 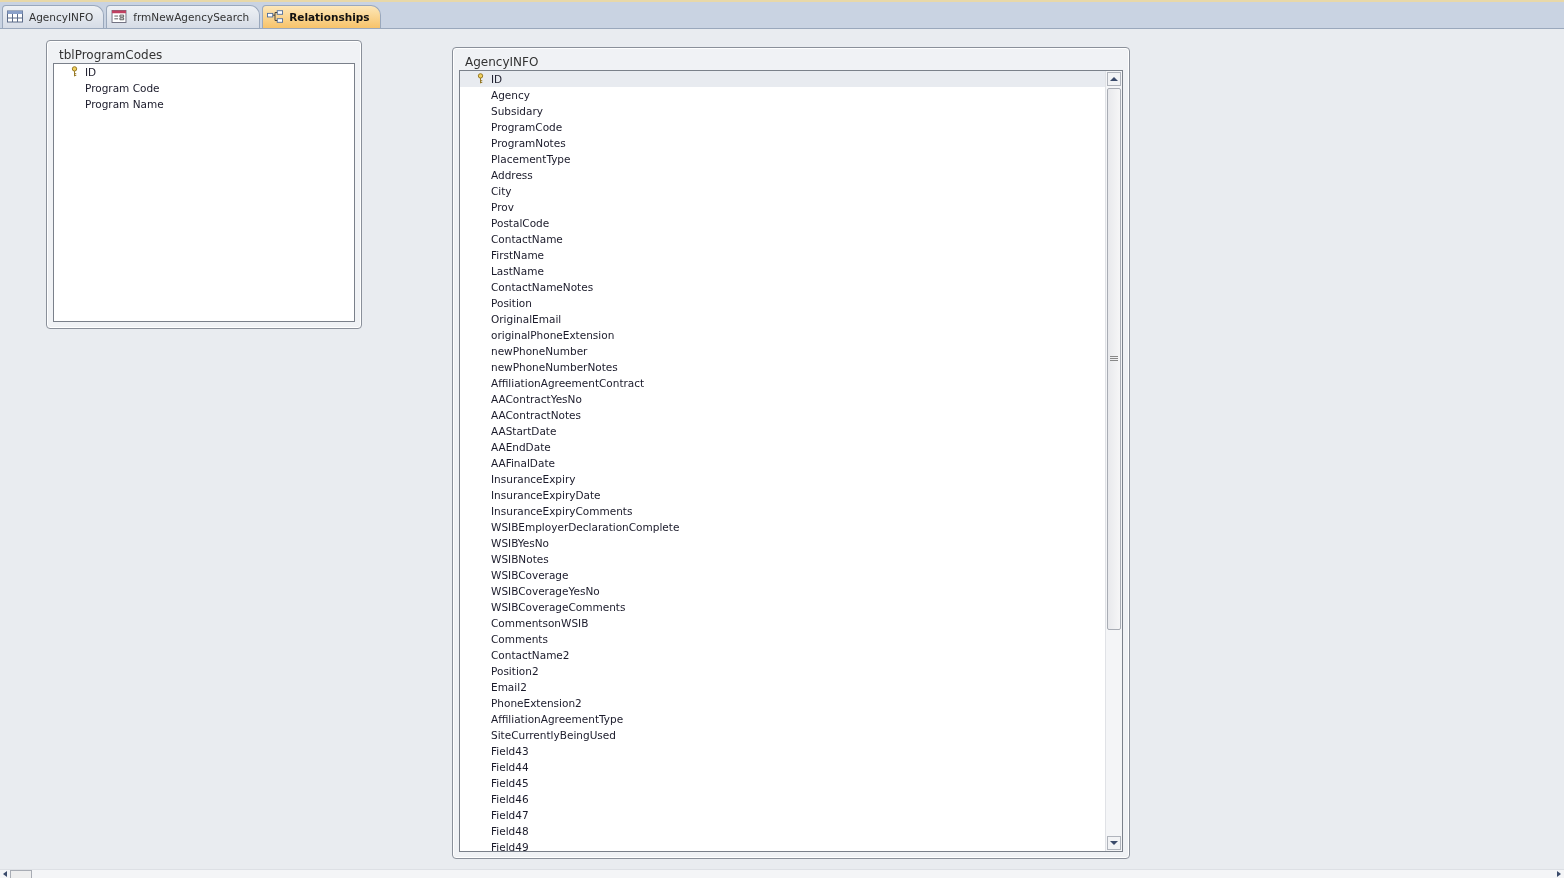 I want to click on field-row: Field44, so click(x=782, y=766).